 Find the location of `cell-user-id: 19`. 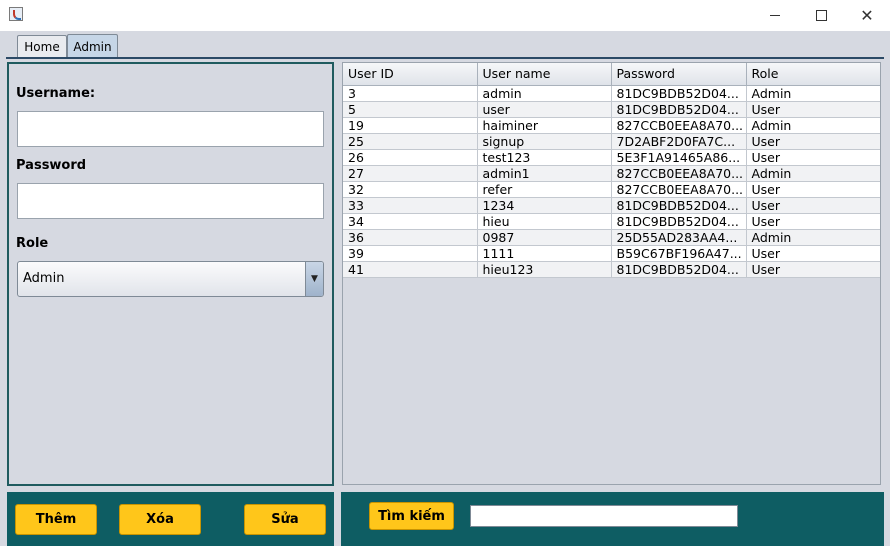

cell-user-id: 19 is located at coordinates (410, 125).